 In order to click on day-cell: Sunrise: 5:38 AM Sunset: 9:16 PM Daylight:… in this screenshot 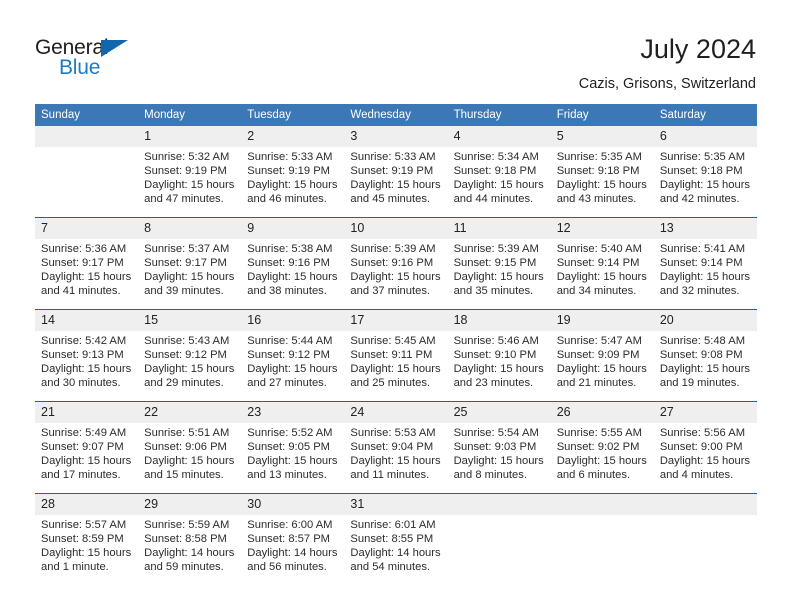, I will do `click(293, 274)`.